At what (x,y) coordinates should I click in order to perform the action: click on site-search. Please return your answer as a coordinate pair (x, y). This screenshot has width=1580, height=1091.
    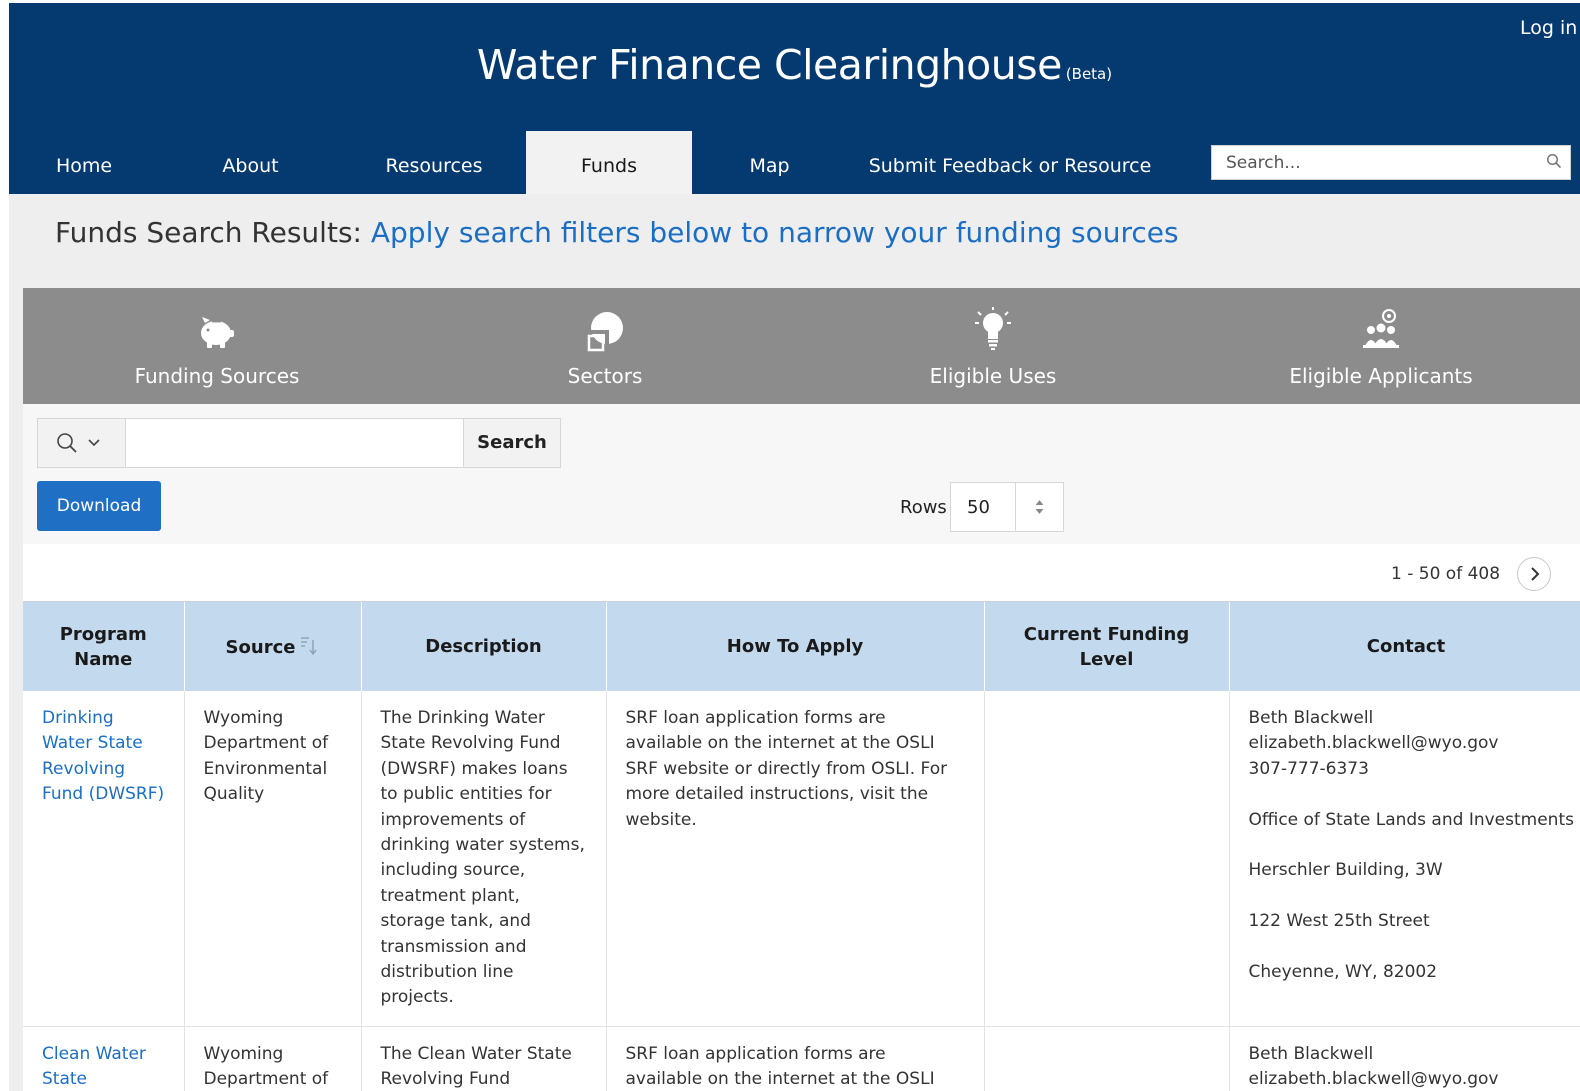
    Looking at the image, I should click on (1391, 162).